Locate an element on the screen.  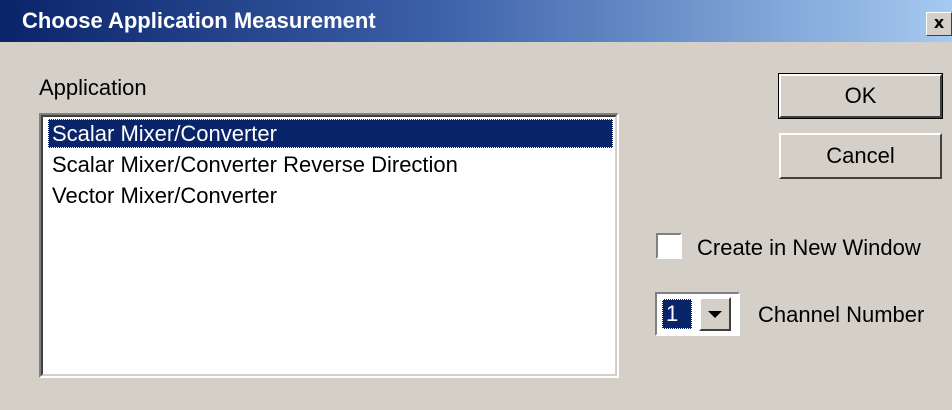
application-item-scalar-mixer-reverse: Scalar Mixer/Converter Reverse Direction is located at coordinates (330, 164).